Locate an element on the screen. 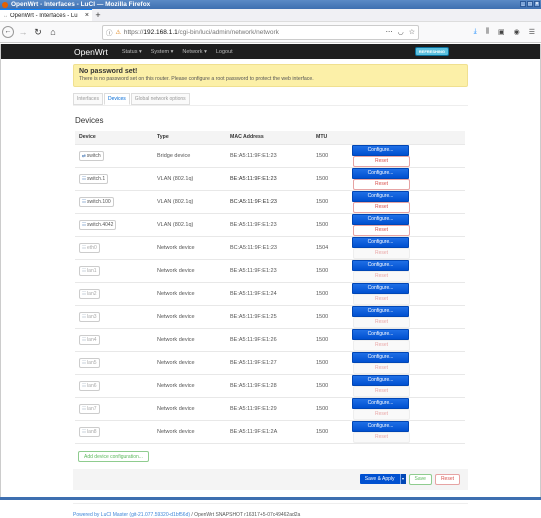  device-badge: ☷lan8 is located at coordinates (89, 432).